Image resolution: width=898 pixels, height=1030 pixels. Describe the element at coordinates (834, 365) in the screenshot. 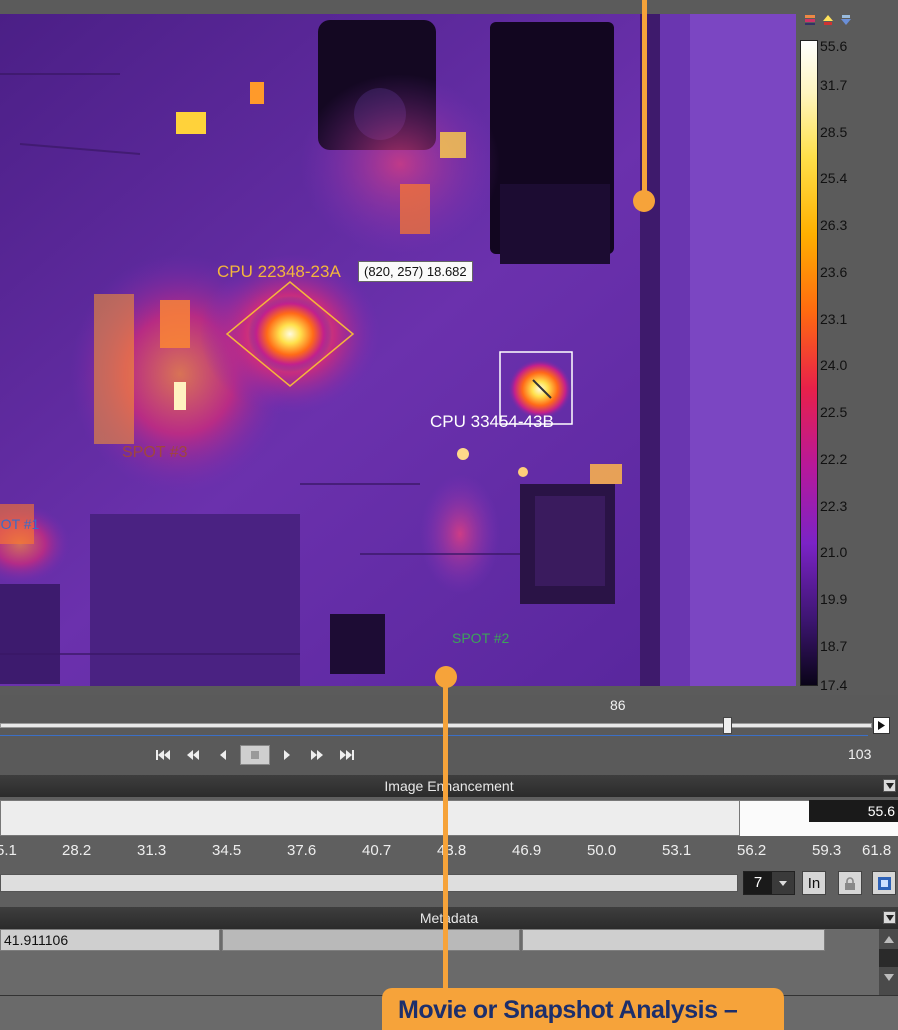

I see `scale-tick: 24.0` at that location.